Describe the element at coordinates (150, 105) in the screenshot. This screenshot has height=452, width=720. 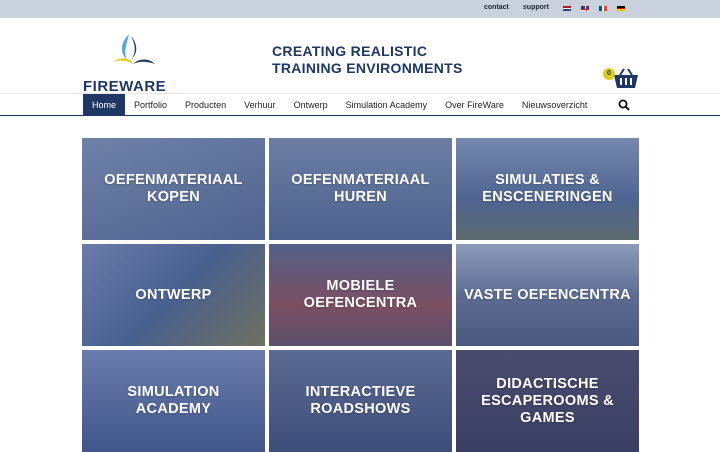
I see `nav-item-portfolio: Portfolio` at that location.